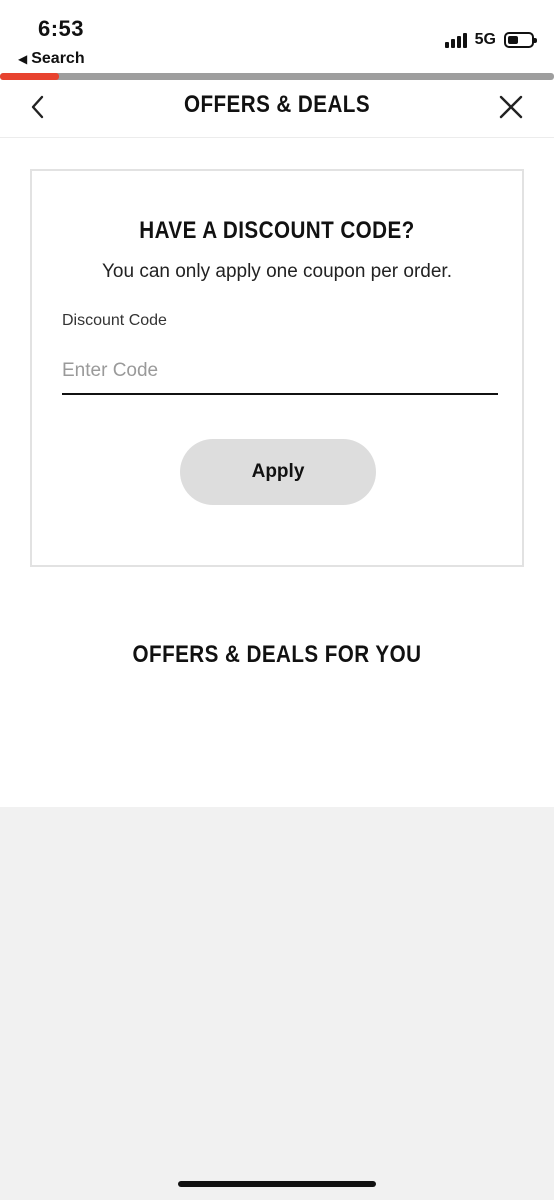 This screenshot has width=554, height=1200. What do you see at coordinates (277, 37) in the screenshot?
I see `status-bar: 6:53 ◀ Search 5G` at bounding box center [277, 37].